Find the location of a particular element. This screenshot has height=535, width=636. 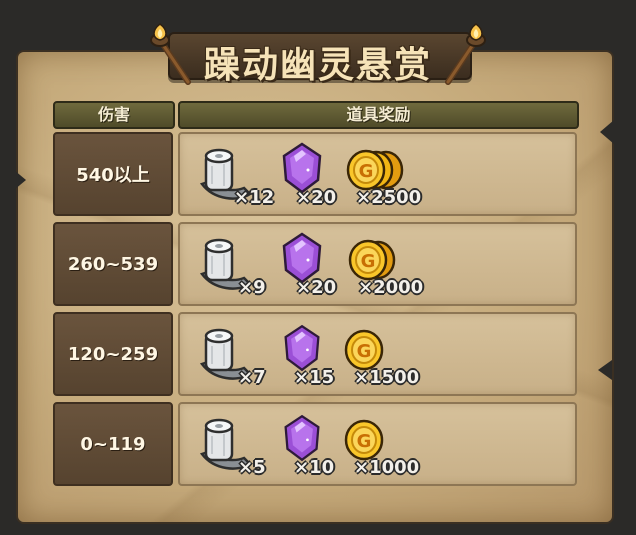

coin-quantity: ×1500 is located at coordinates (387, 377).